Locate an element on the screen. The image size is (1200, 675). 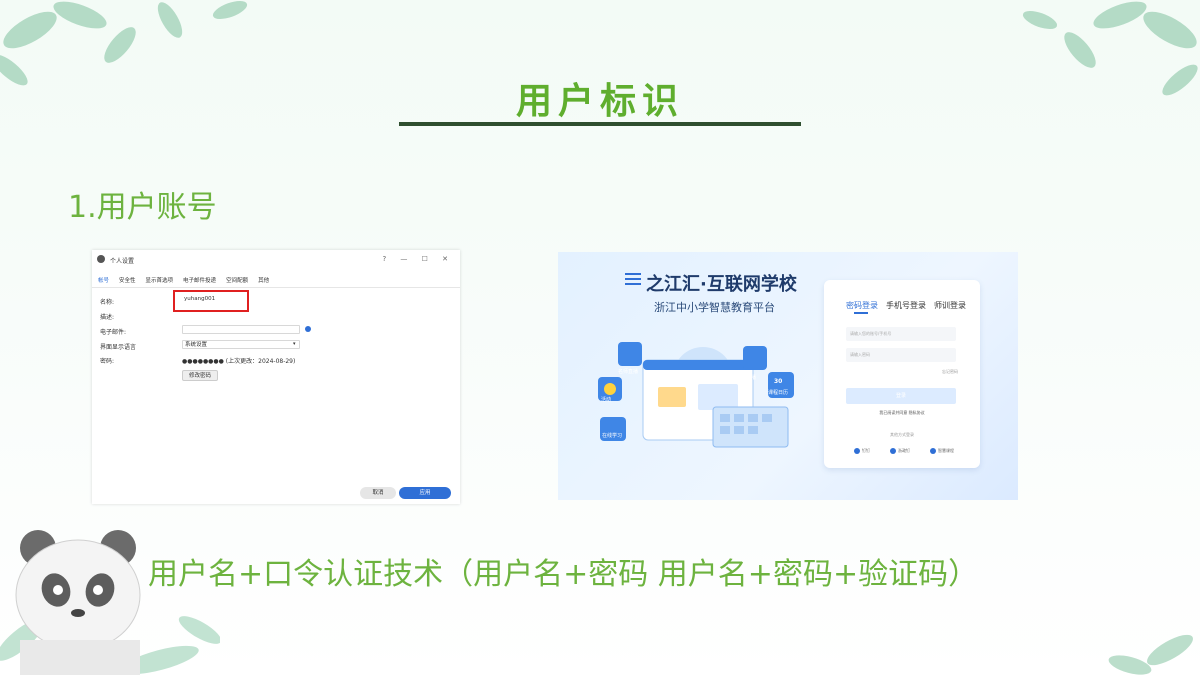
chevron-down-icon: ▾ is located at coordinates (294, 344).